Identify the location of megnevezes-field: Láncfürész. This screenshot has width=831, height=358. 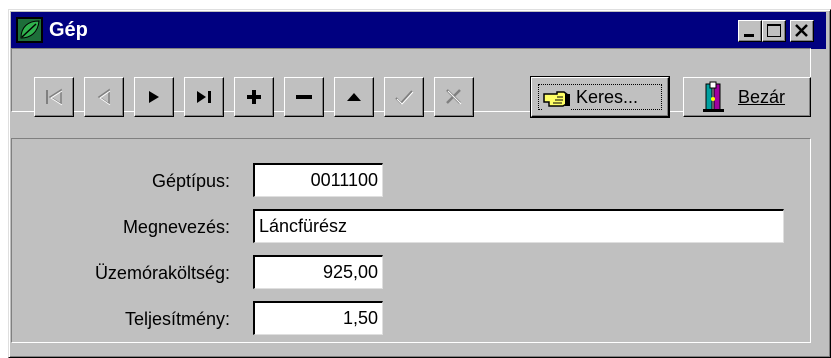
(518, 226).